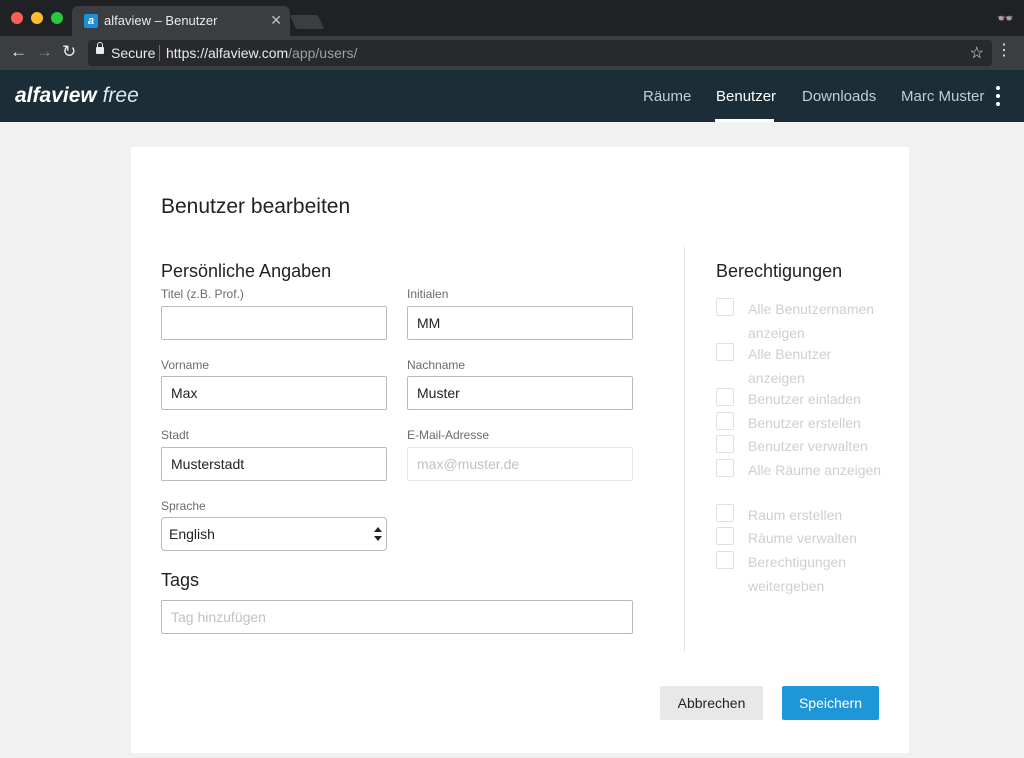 The width and height of the screenshot is (1024, 758). I want to click on more-options-icon, so click(998, 96).